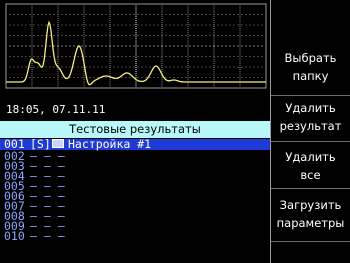 The image size is (350, 263). Describe the element at coordinates (310, 166) in the screenshot. I see `delete-all-button: Удалить все` at that location.